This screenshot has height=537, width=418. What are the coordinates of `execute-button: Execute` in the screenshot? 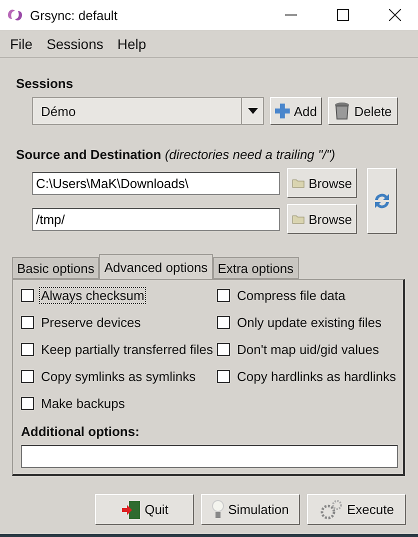 It's located at (356, 509).